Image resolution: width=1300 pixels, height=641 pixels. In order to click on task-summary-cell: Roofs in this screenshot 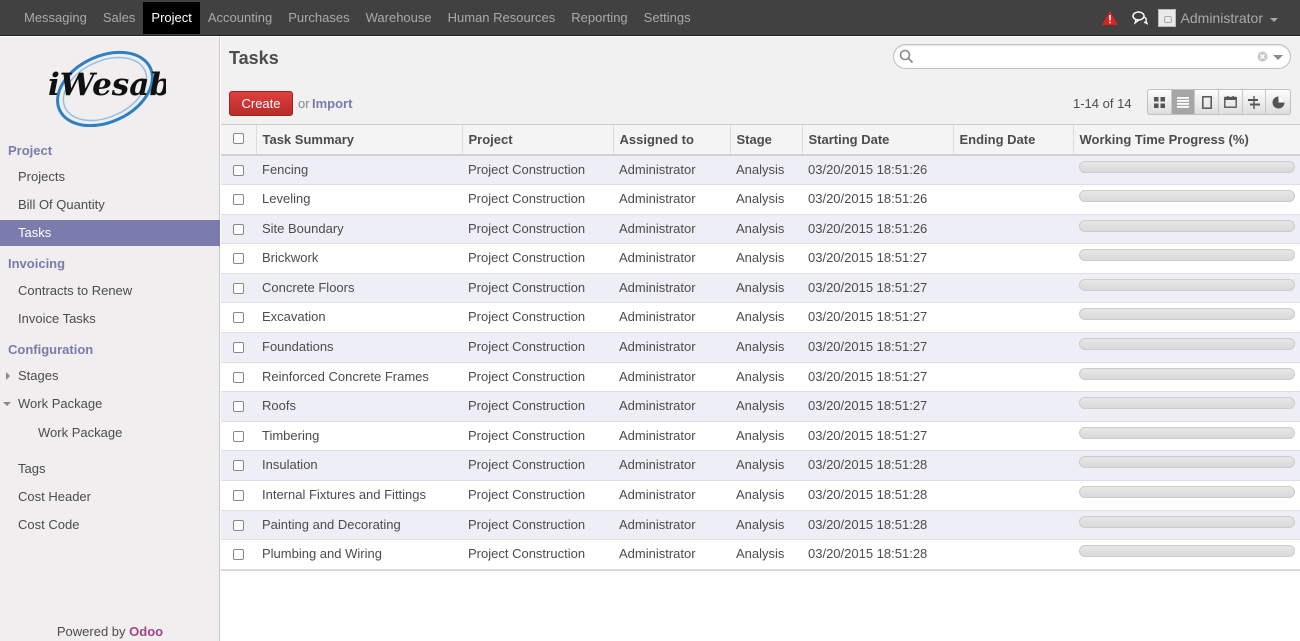, I will do `click(359, 406)`.